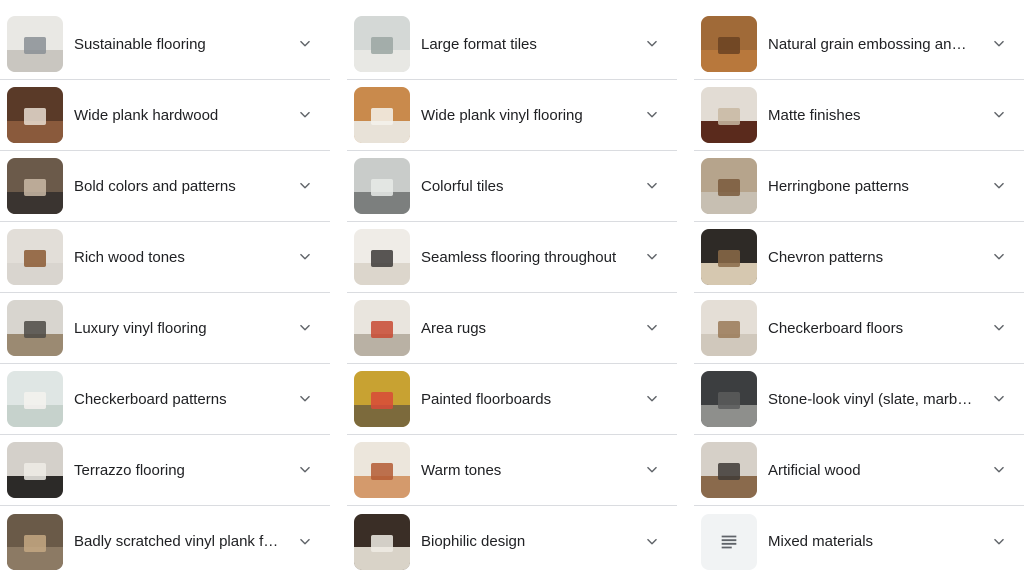 The height and width of the screenshot is (584, 1024). I want to click on related-search-label: Seamless flooring throughout, so click(519, 257).